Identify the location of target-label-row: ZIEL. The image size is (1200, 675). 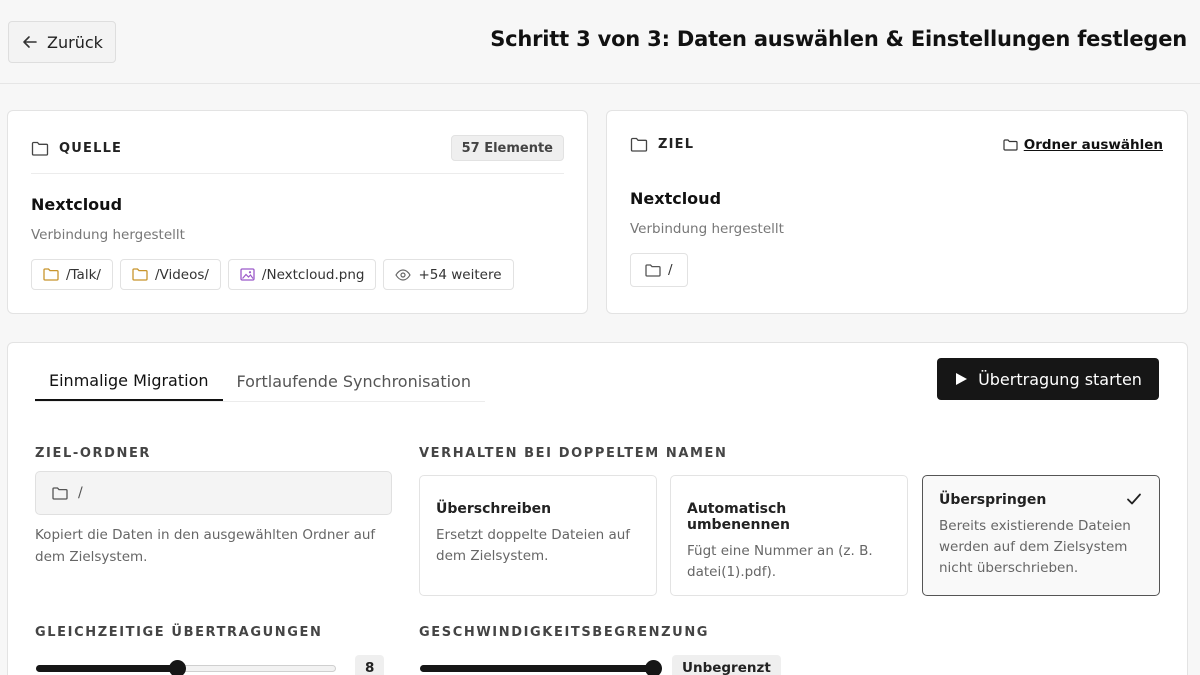
(662, 144).